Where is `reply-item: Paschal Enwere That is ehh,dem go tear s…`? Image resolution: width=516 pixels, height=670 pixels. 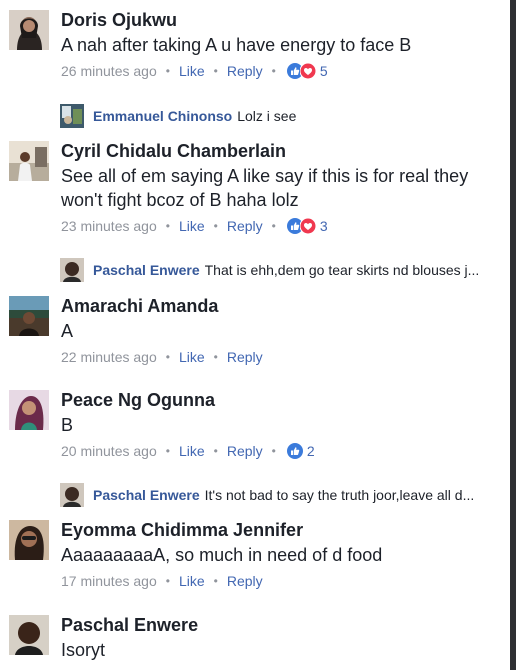
reply-item: Paschal Enwere That is ehh,dem go tear s… is located at coordinates (280, 270).